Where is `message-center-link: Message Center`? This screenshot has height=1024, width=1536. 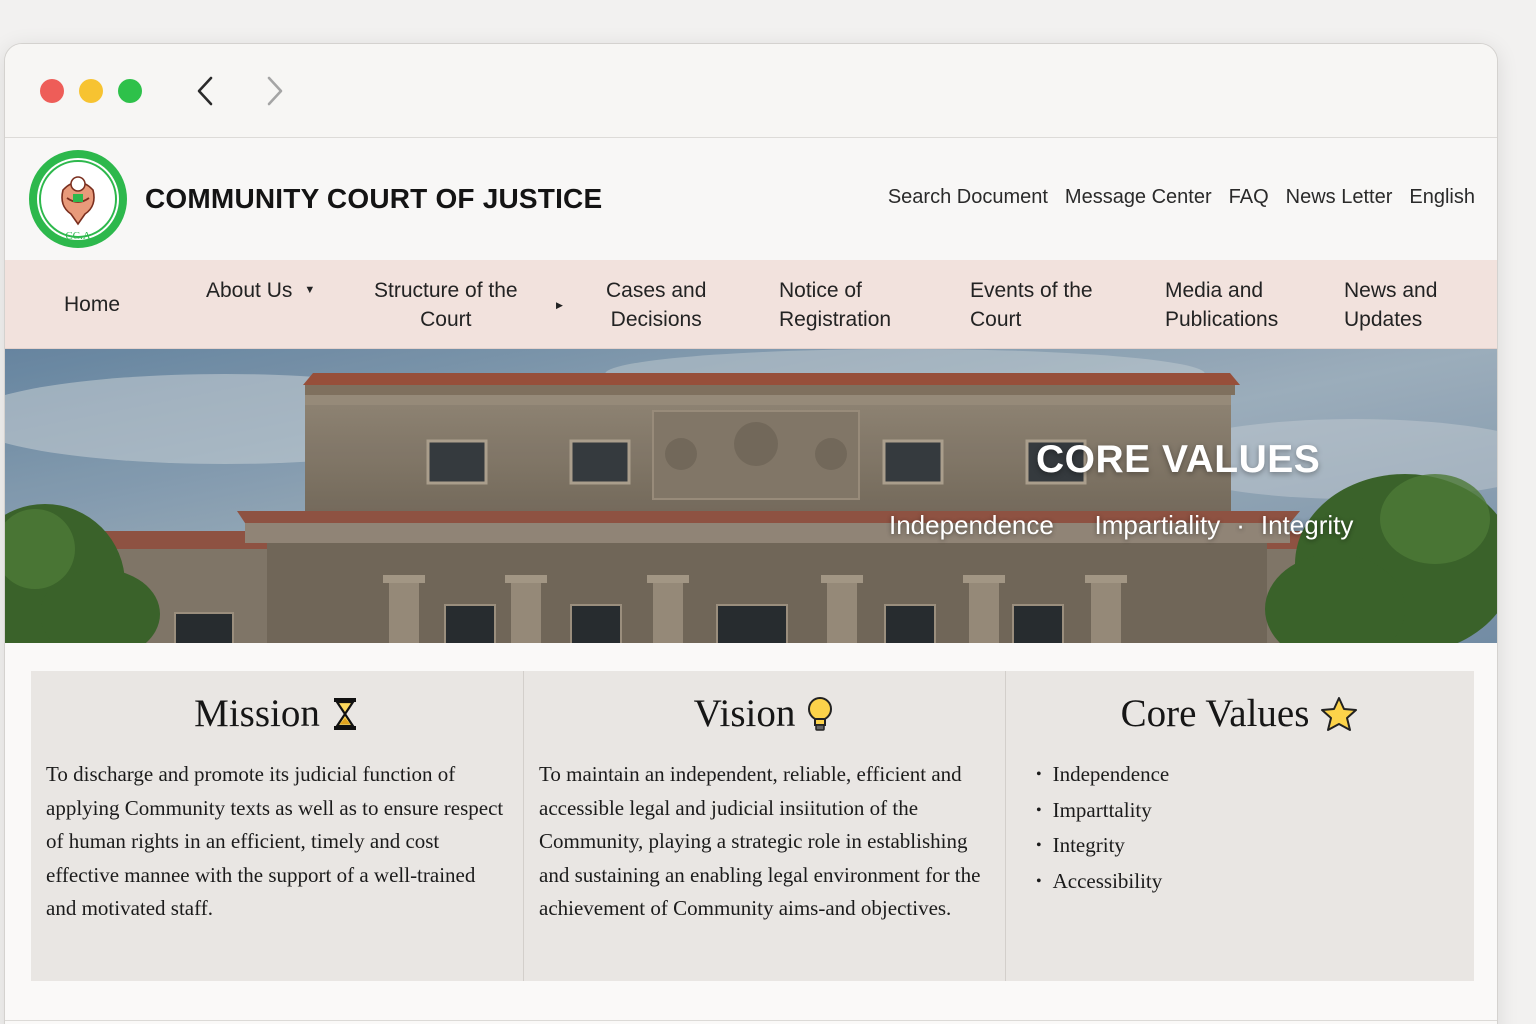
message-center-link: Message Center is located at coordinates (1138, 197).